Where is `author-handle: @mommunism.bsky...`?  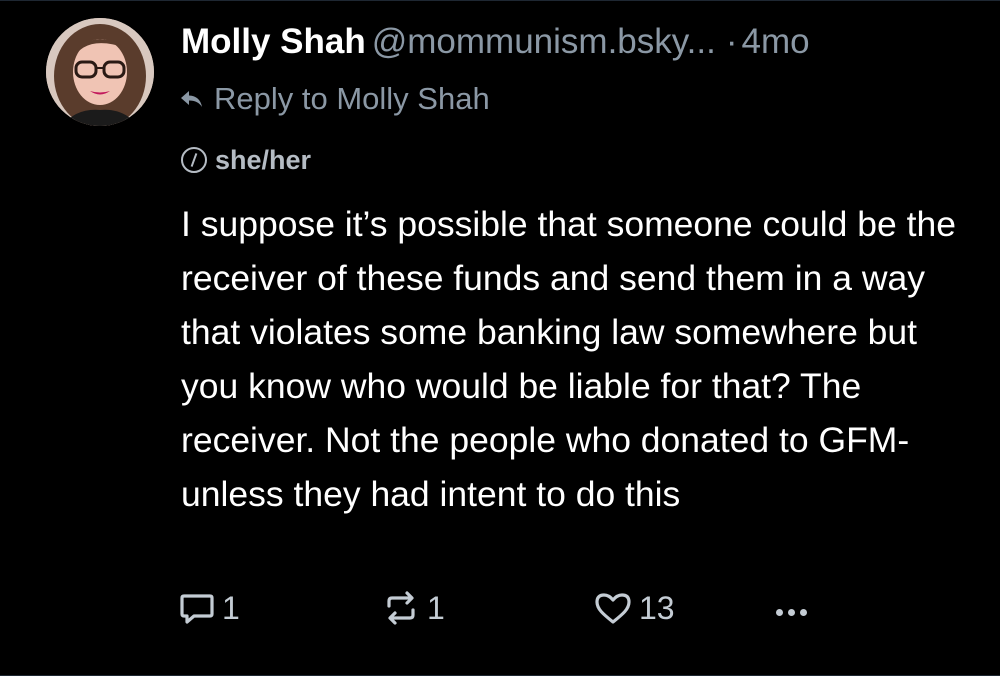
author-handle: @mommunism.bsky... is located at coordinates (544, 41).